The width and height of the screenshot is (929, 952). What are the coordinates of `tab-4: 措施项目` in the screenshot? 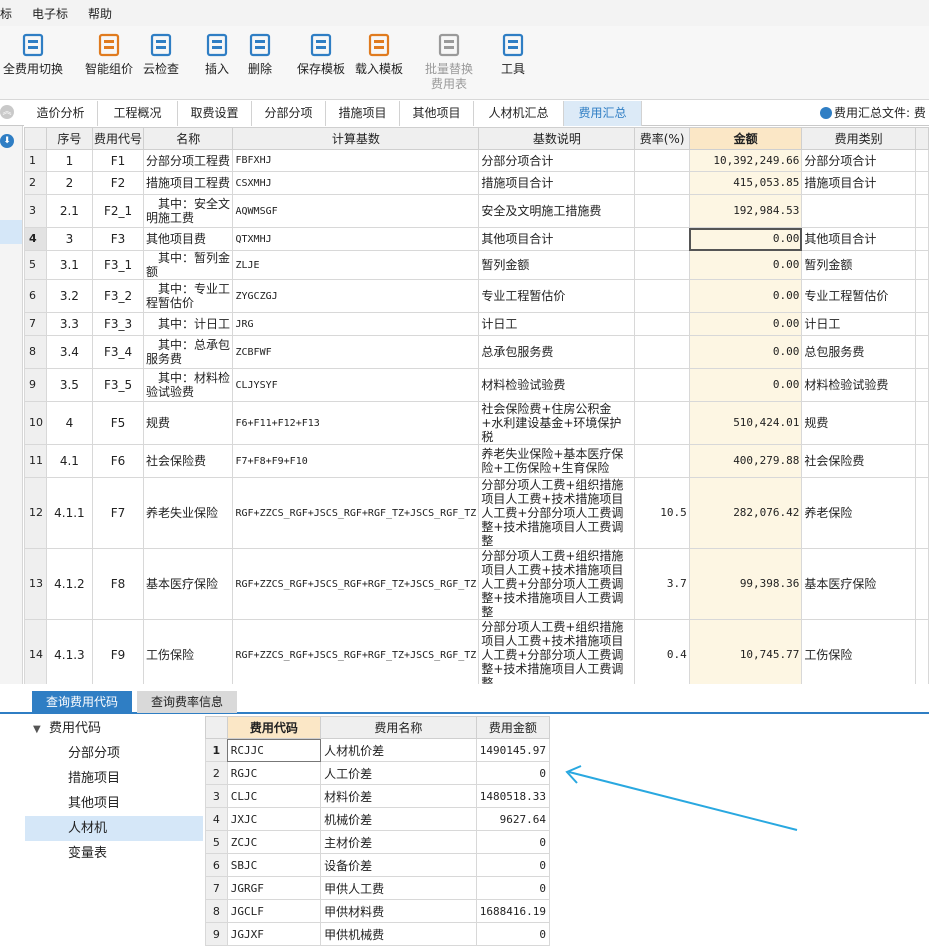 It's located at (363, 113).